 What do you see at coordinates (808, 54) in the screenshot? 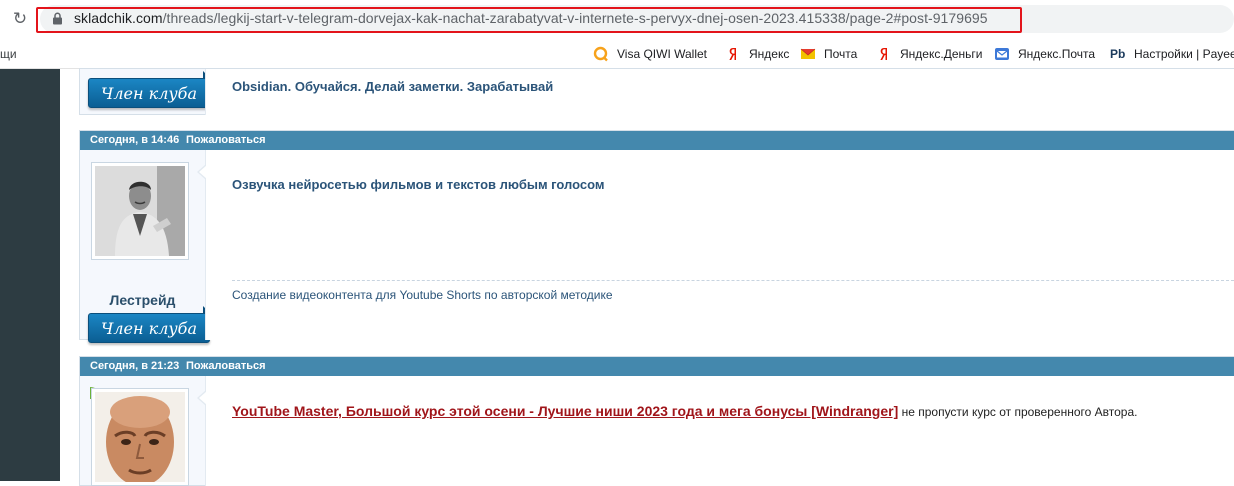
I see `mail-icon` at bounding box center [808, 54].